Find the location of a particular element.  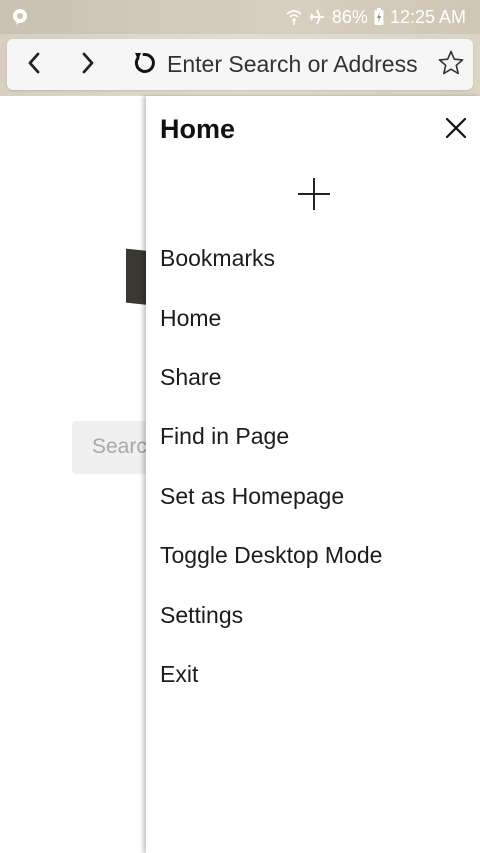

menu-item-set-as-homepage: Set as Homepage is located at coordinates (313, 496).